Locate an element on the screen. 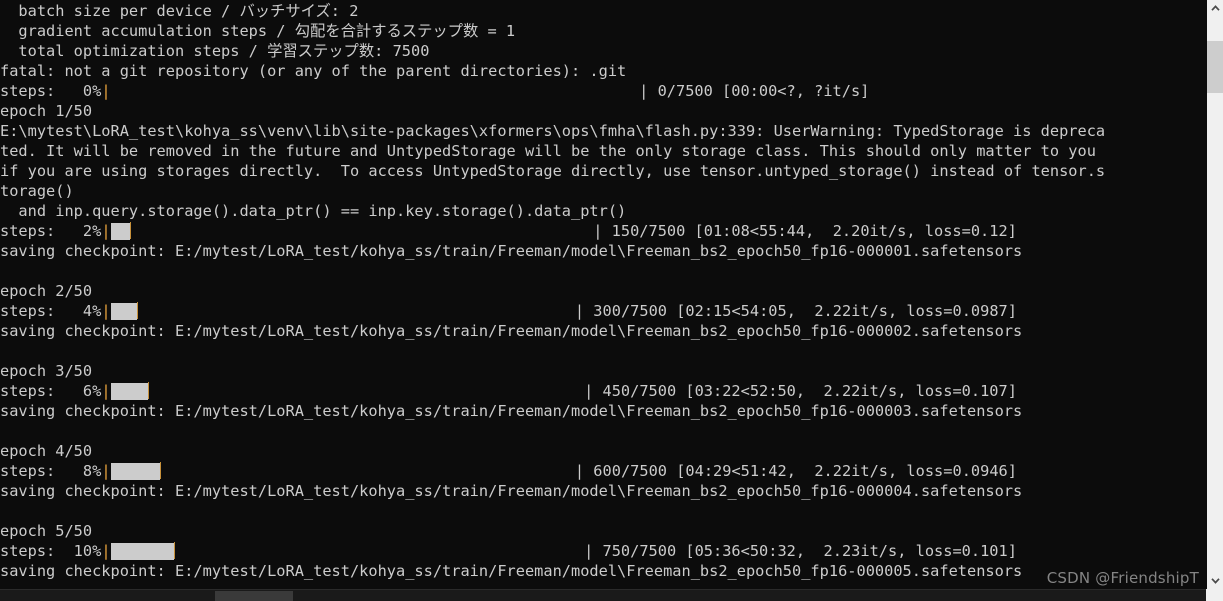 This screenshot has height=601, width=1223. scroll-down-button is located at coordinates (1215, 580).